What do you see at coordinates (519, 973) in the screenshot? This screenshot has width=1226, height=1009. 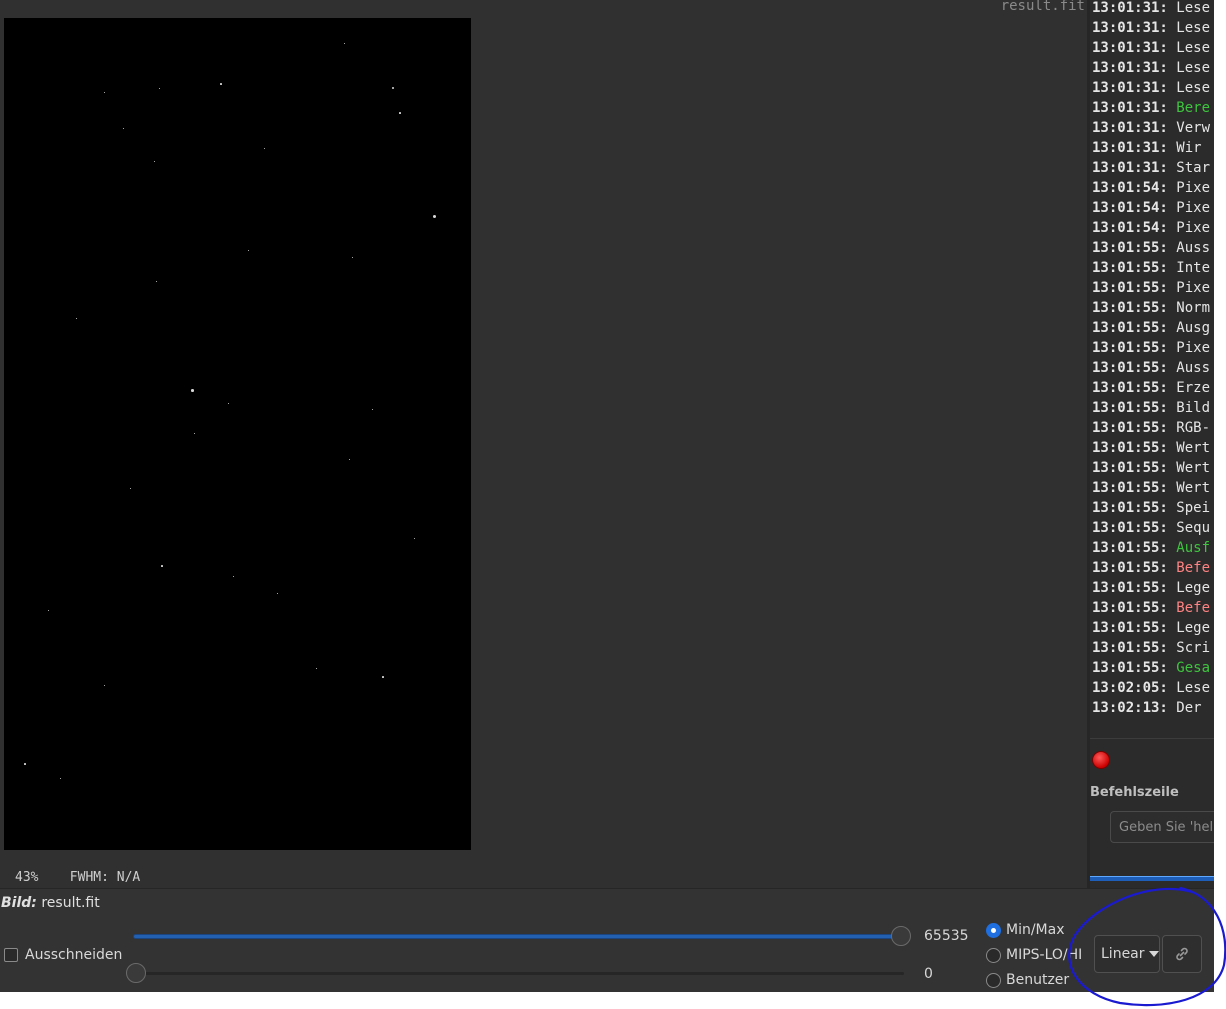 I see `low-slider-track` at bounding box center [519, 973].